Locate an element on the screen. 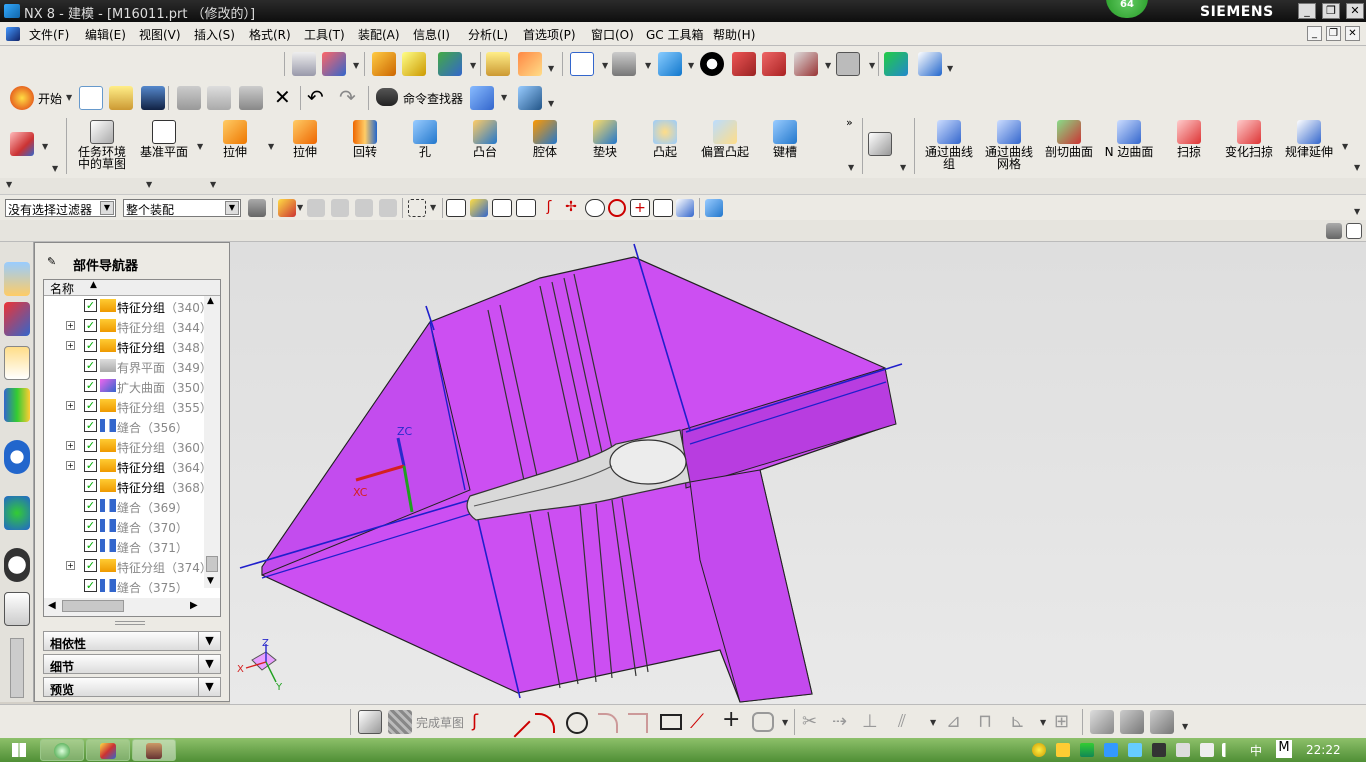  splitter-handle is located at coordinates (130, 623).